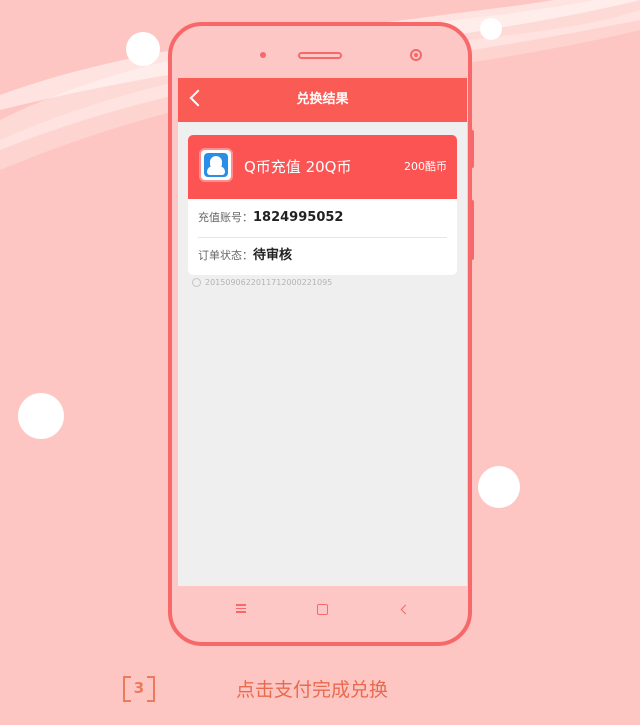 The width and height of the screenshot is (640, 725). What do you see at coordinates (312, 690) in the screenshot?
I see `caption-text: 点击支付完成兑换` at bounding box center [312, 690].